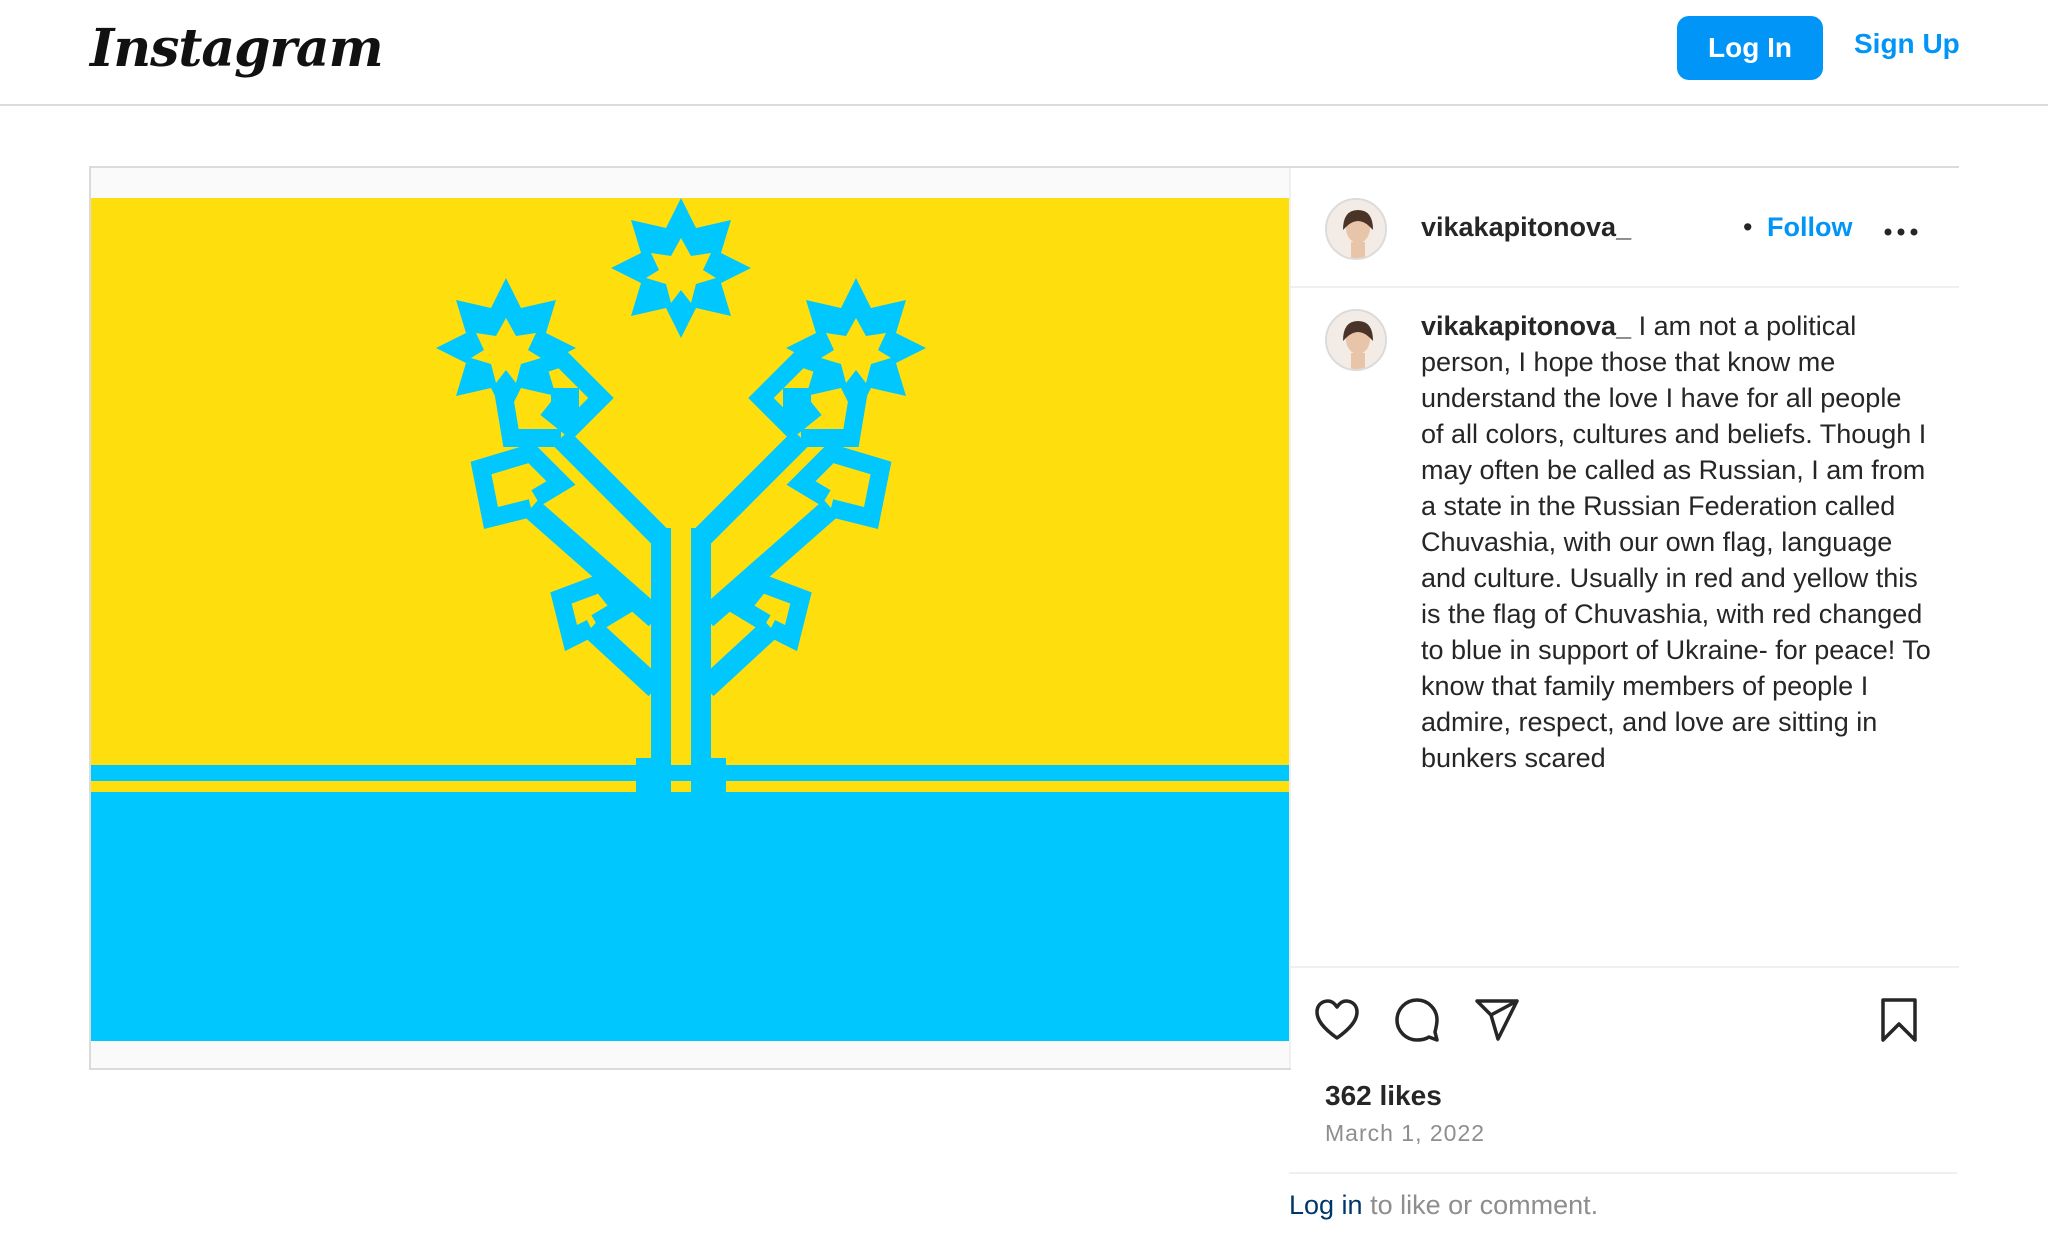  What do you see at coordinates (1809, 227) in the screenshot?
I see `follow-button: Follow` at bounding box center [1809, 227].